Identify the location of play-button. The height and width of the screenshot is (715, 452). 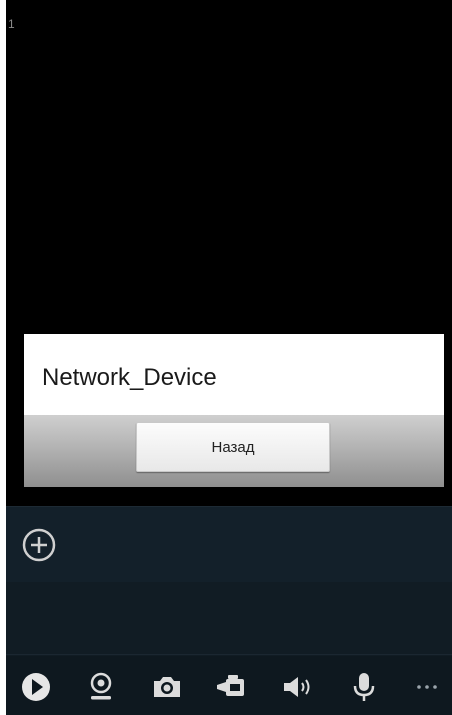
(36, 687).